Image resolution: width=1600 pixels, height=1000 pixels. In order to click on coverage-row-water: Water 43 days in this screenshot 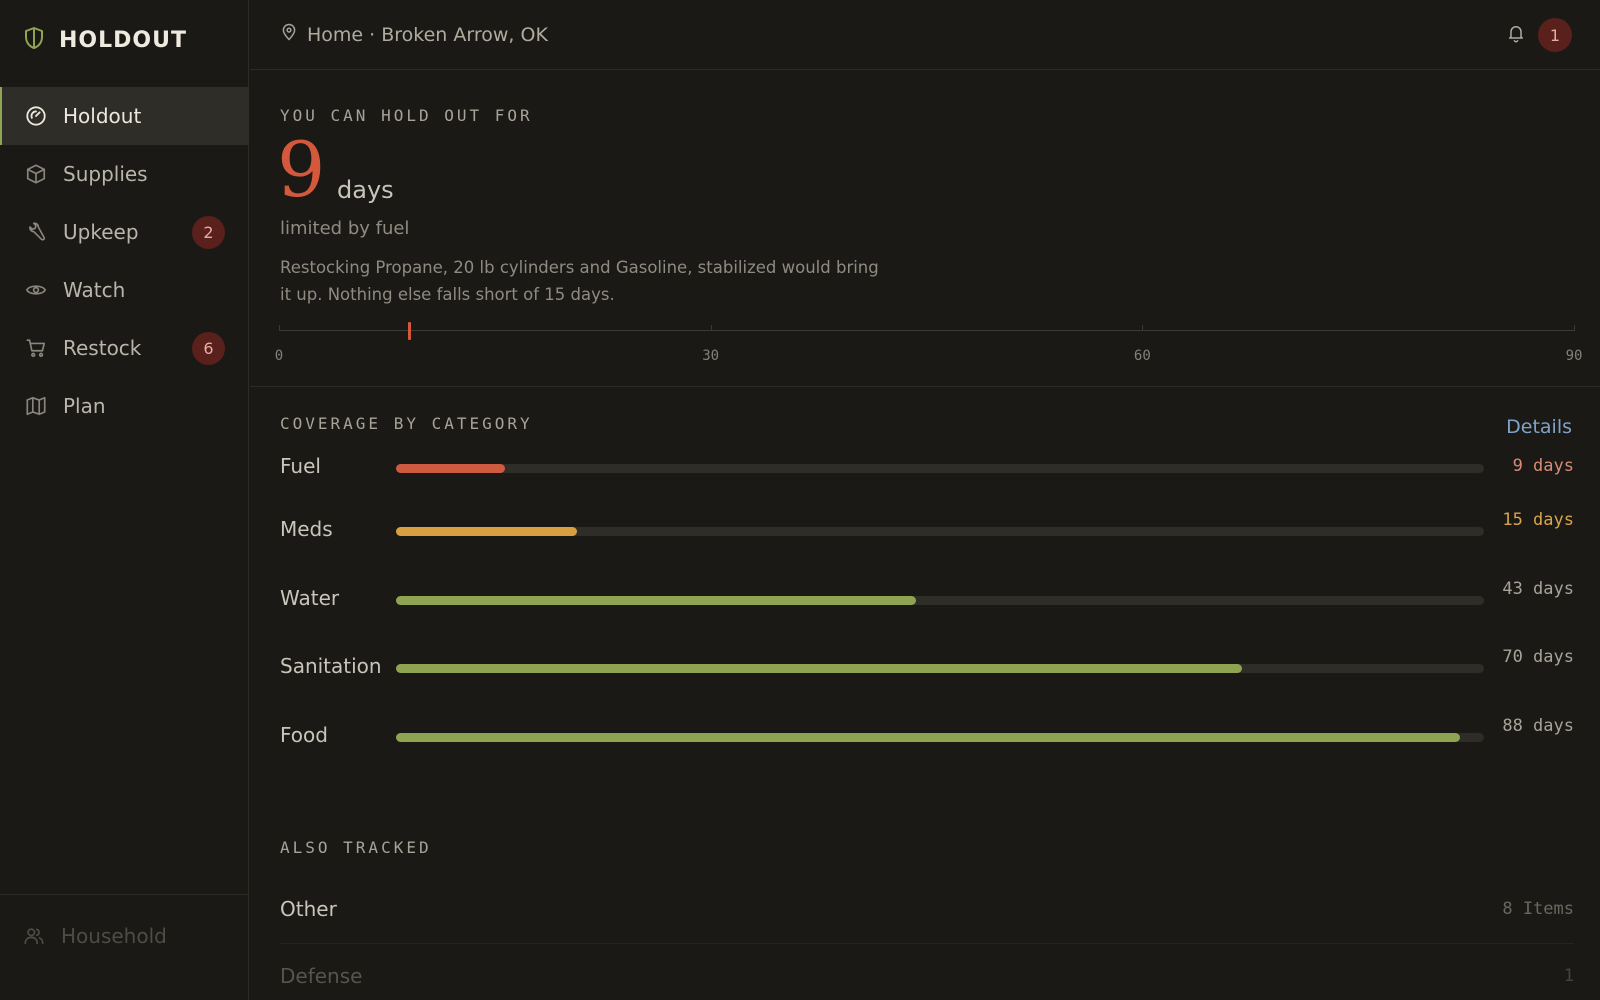, I will do `click(927, 604)`.